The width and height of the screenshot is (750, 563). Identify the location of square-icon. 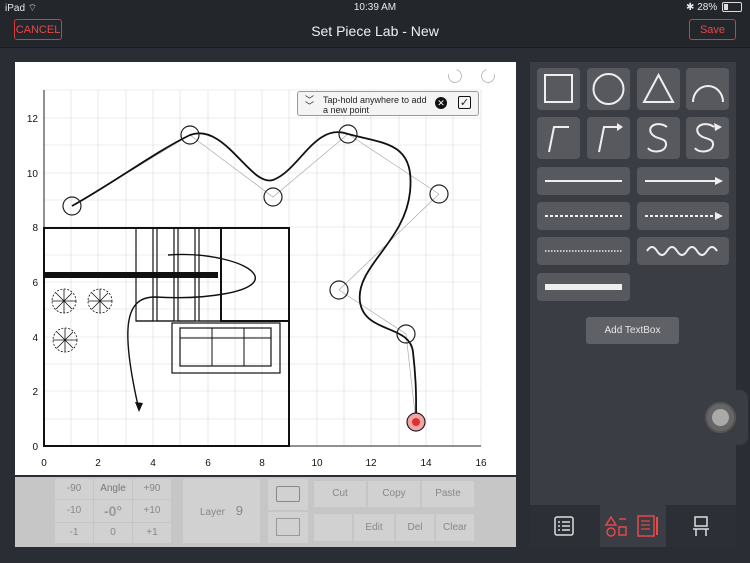
(558, 88).